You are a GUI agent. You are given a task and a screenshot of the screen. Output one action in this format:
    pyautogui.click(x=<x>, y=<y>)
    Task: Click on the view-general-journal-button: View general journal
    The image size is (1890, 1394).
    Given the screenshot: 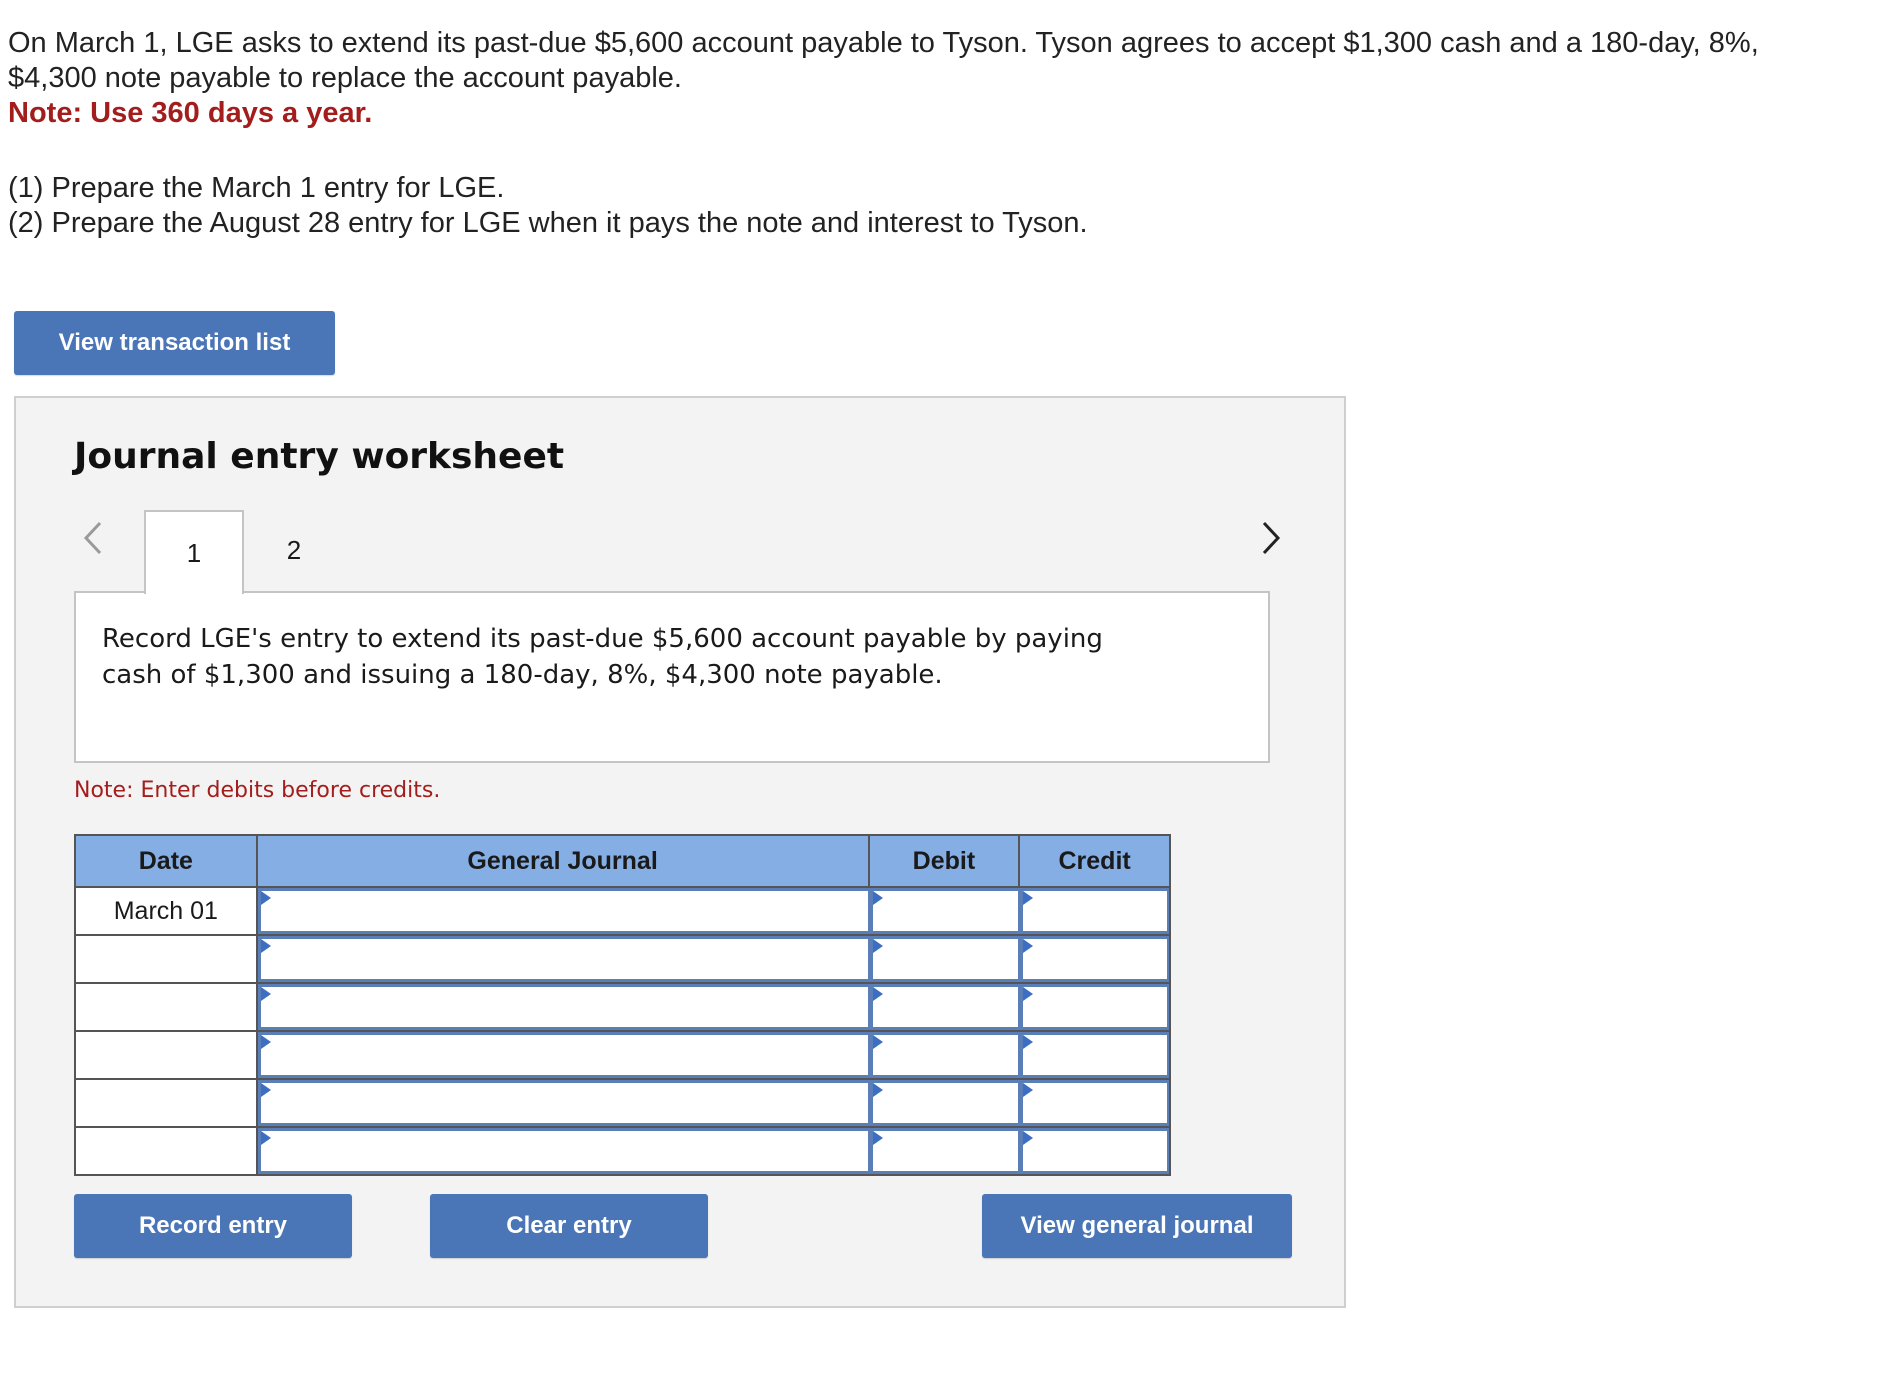 What is the action you would take?
    pyautogui.click(x=1137, y=1226)
    